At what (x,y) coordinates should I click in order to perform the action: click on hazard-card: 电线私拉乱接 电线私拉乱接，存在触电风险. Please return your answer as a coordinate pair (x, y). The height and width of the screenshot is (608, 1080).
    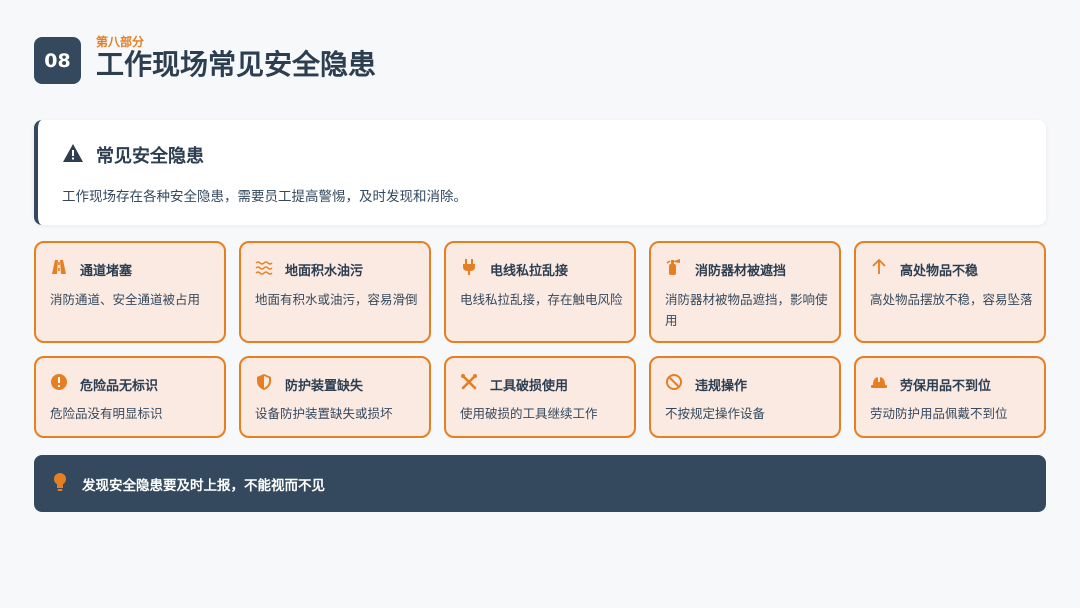
    Looking at the image, I should click on (540, 292).